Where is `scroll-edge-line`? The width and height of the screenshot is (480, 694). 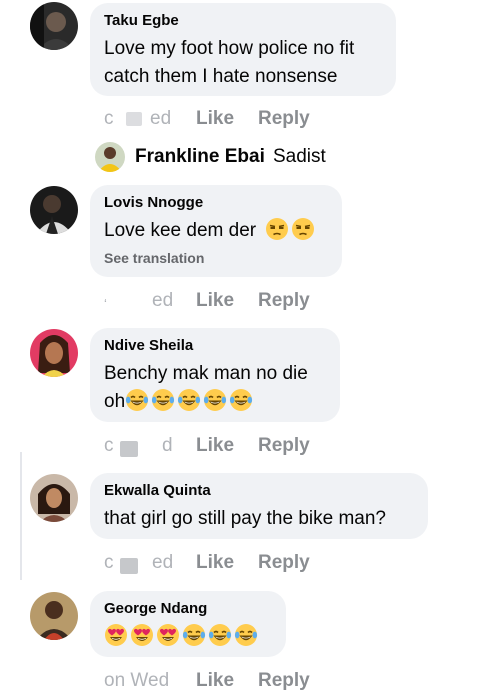
scroll-edge-line is located at coordinates (21, 516).